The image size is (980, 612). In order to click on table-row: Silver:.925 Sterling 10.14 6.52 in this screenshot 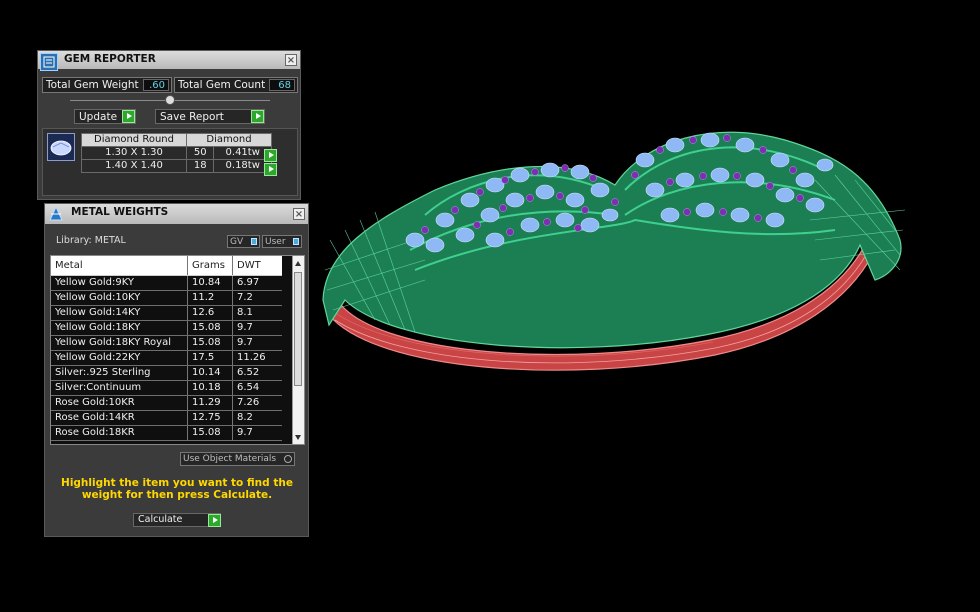, I will do `click(166, 373)`.